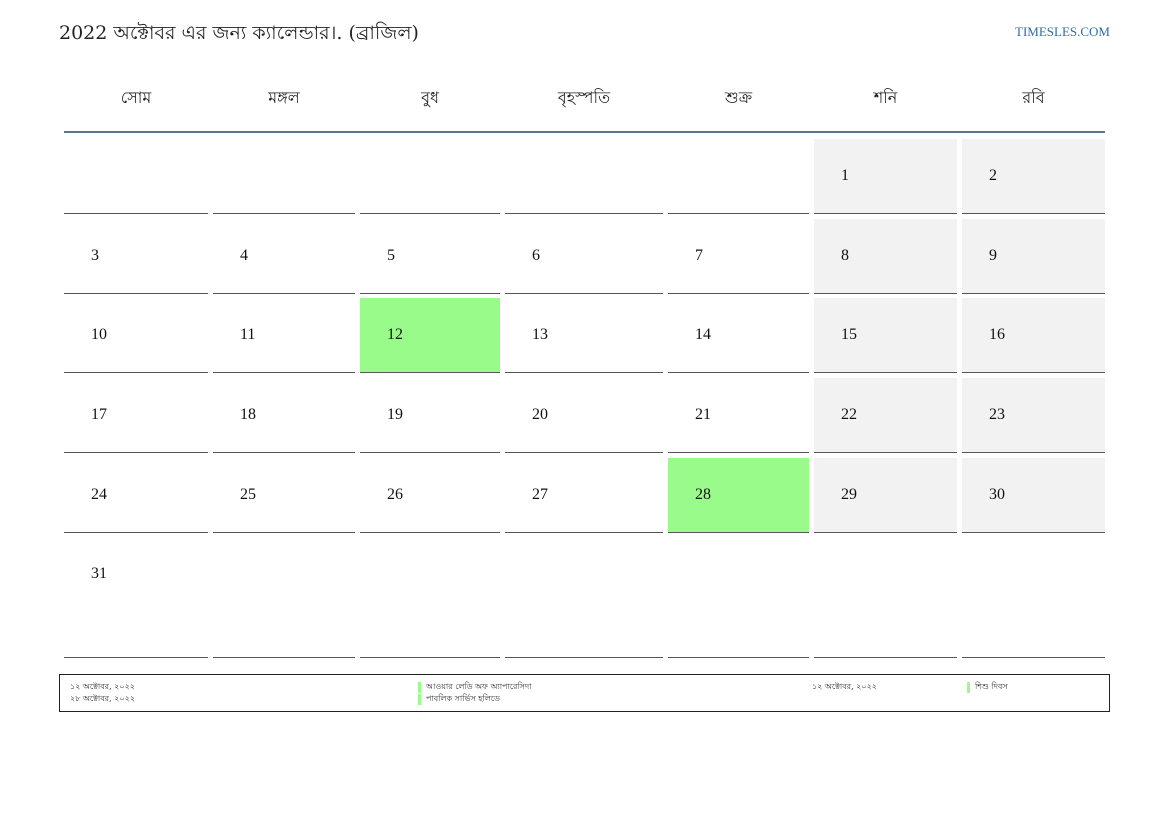  I want to click on day-cell-30: 30, so click(1033, 495).